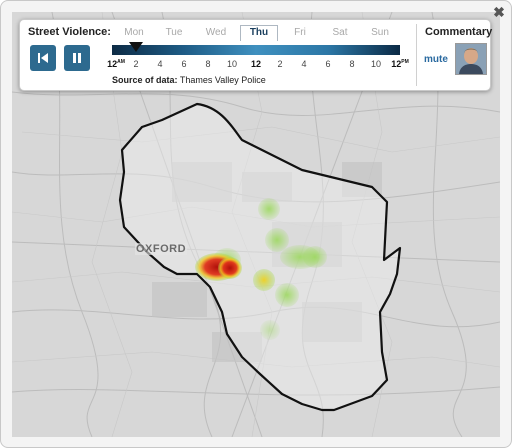 This screenshot has height=448, width=512. What do you see at coordinates (69, 32) in the screenshot?
I see `panel-title: Street Violence:` at bounding box center [69, 32].